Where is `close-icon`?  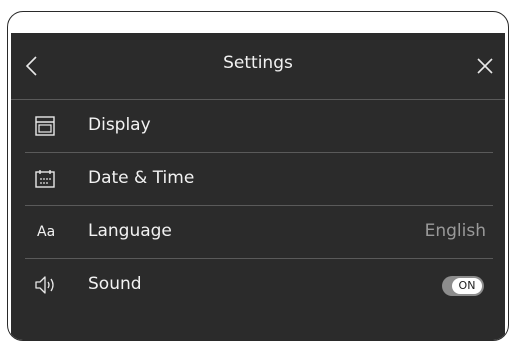 close-icon is located at coordinates (485, 66).